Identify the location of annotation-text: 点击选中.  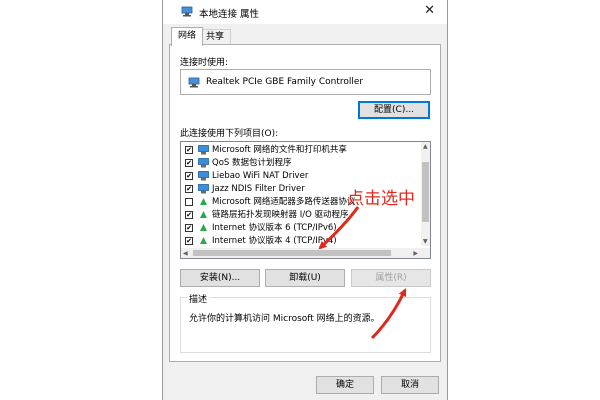
(381, 199).